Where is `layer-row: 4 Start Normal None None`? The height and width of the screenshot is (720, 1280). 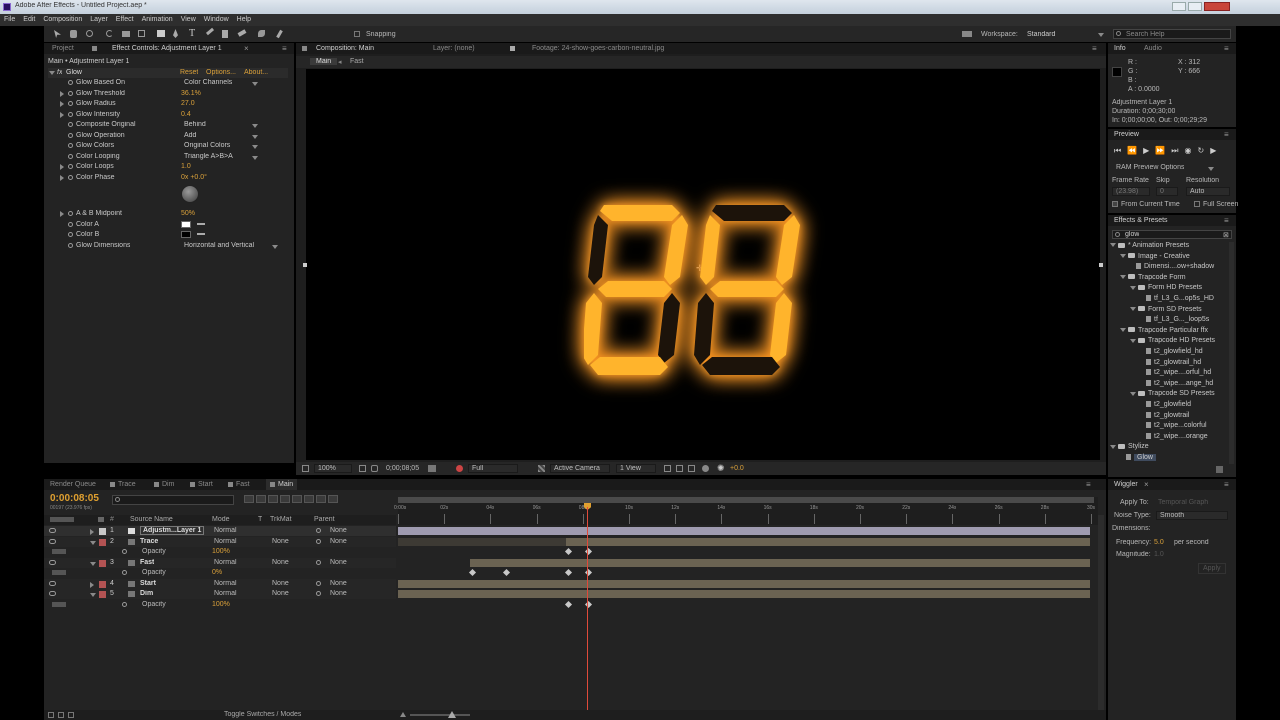
layer-row: 4 Start Normal None None is located at coordinates (220, 583).